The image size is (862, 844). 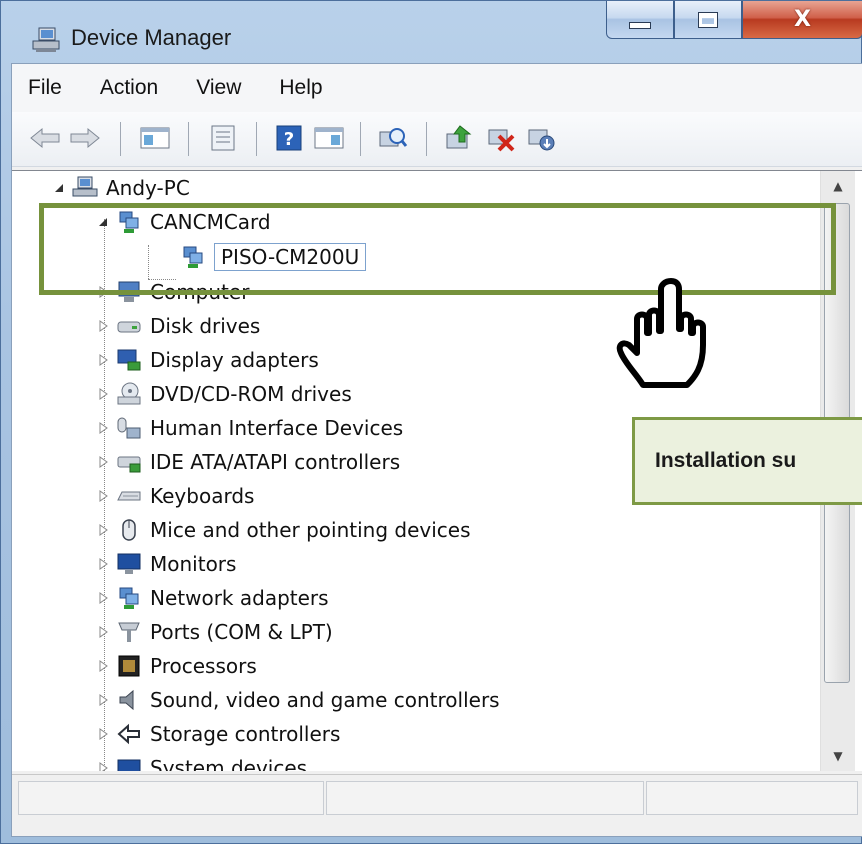 I want to click on tree-label: IDE ATA/ATAPI controllers, so click(x=275, y=462).